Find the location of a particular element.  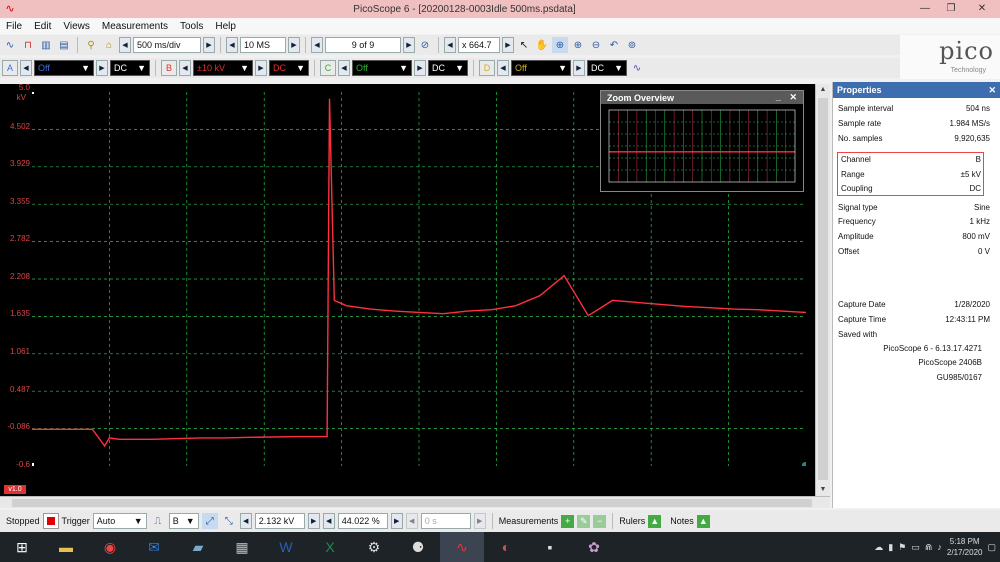

trigger-channel-select: B ▼ is located at coordinates (183, 521).